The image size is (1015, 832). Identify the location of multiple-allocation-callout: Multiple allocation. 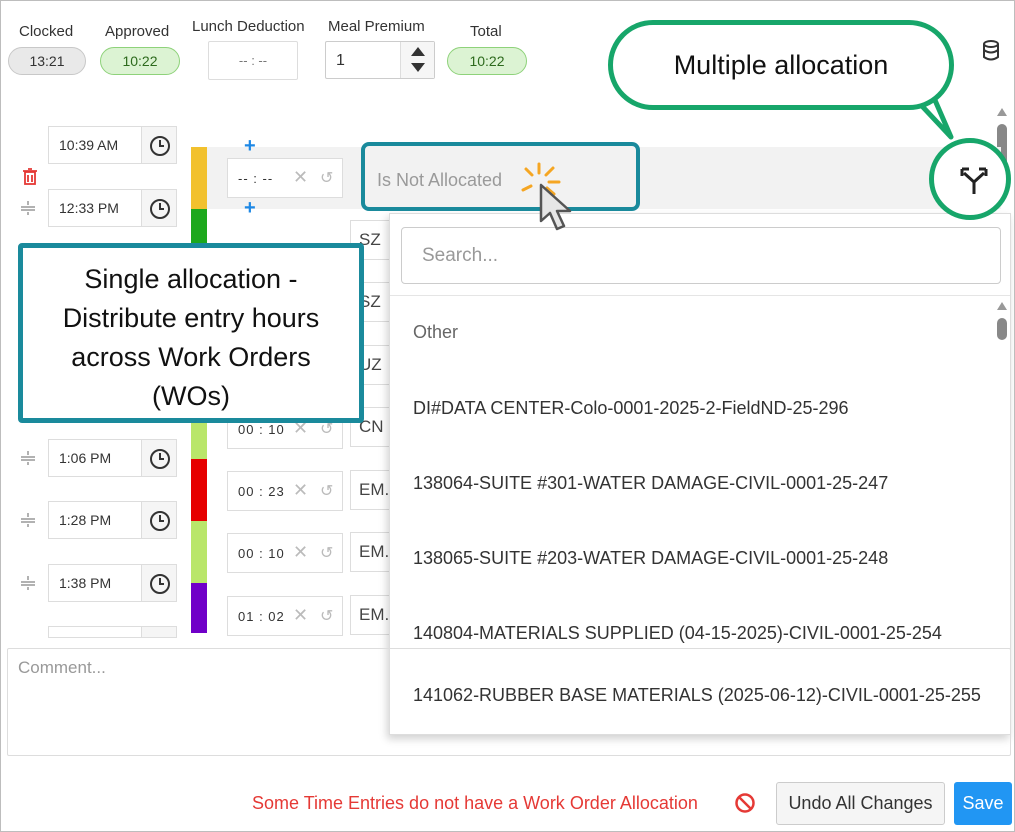
(781, 65).